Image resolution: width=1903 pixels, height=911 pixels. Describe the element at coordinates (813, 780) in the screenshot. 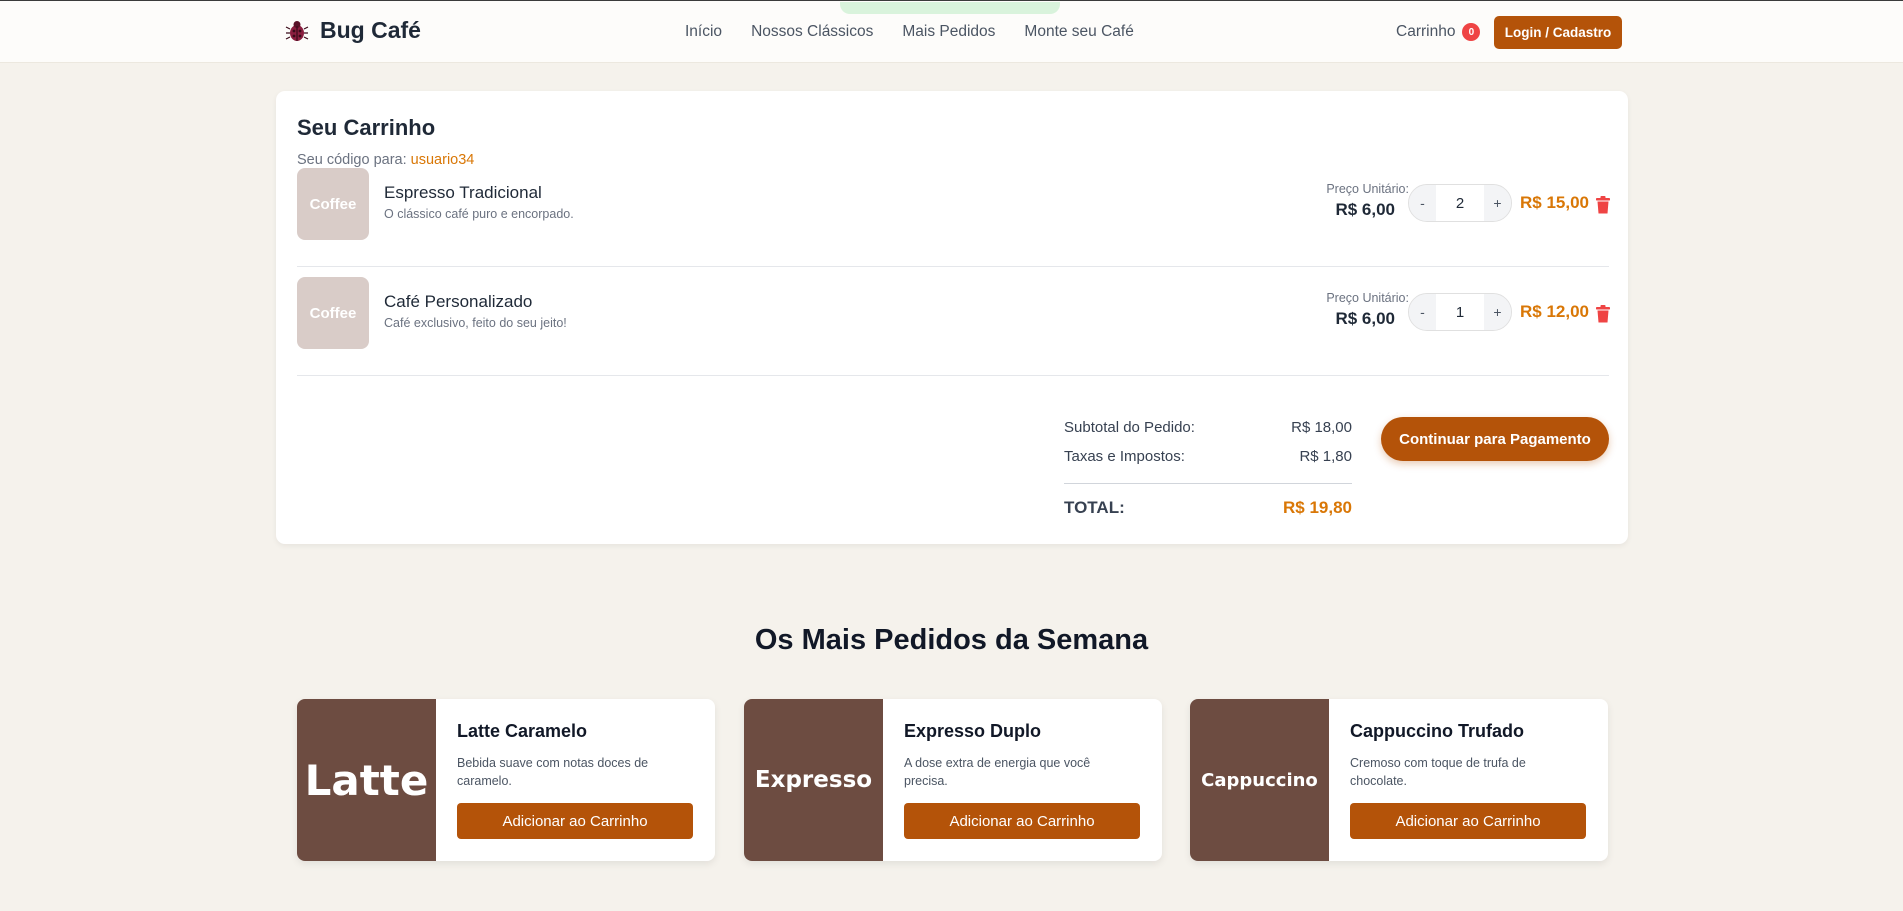

I see `product-image: Expresso` at that location.